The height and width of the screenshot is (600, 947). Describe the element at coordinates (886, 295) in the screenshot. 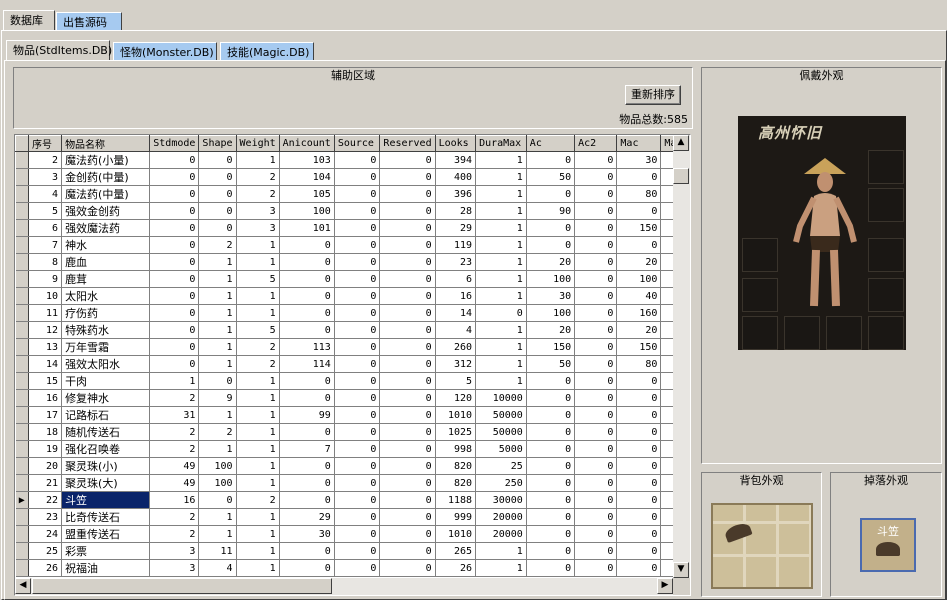

I see `equip-slot-ring-right` at that location.